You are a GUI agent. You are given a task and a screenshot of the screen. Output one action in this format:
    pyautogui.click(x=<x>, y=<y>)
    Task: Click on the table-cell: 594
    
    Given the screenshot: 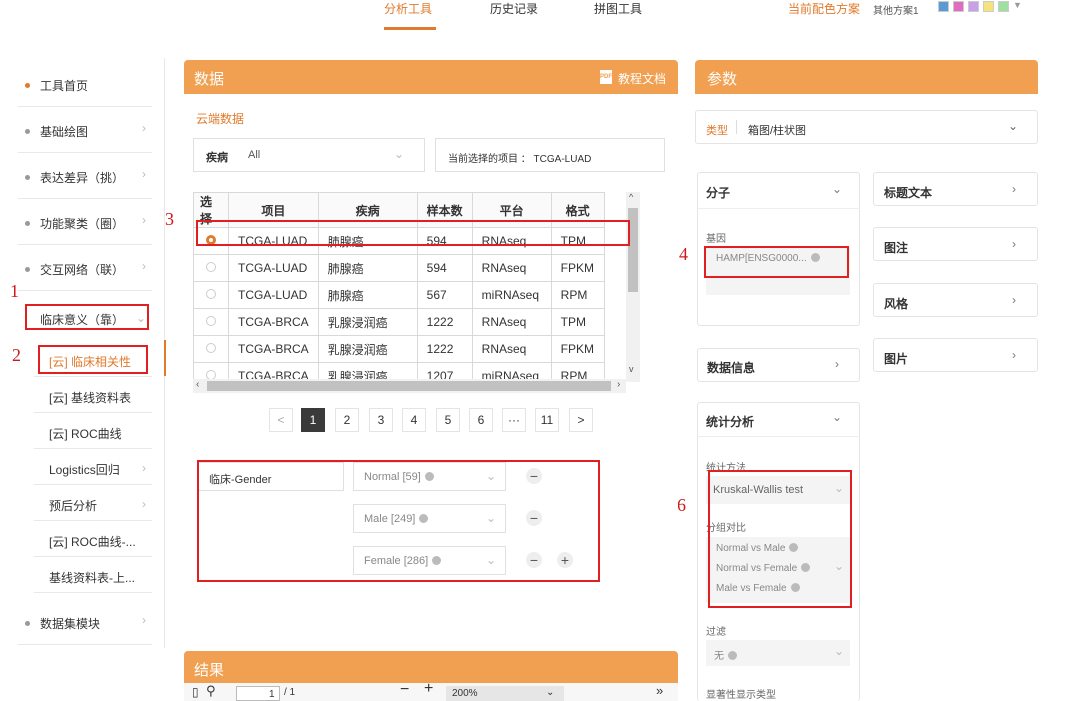 What is the action you would take?
    pyautogui.click(x=444, y=268)
    